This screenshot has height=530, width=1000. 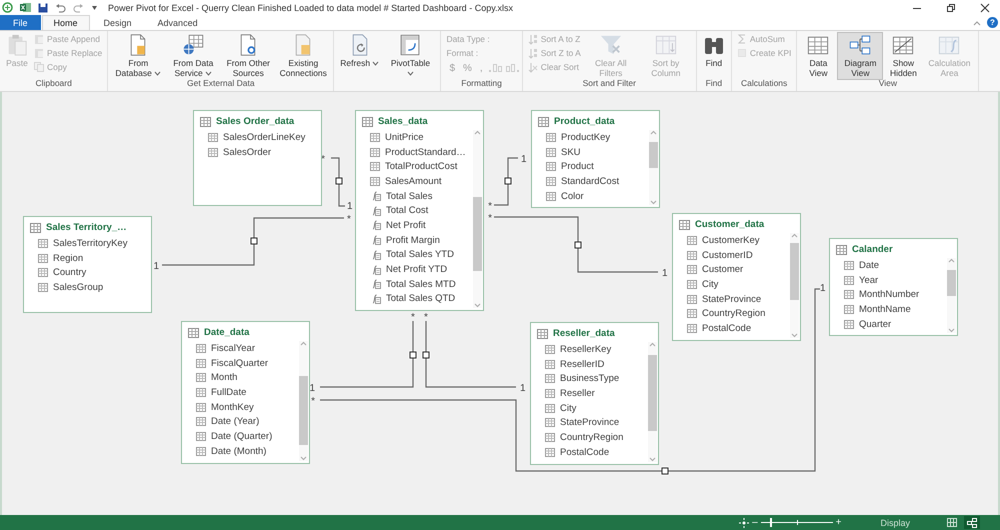 I want to click on table-field: BusinessType, so click(x=590, y=378).